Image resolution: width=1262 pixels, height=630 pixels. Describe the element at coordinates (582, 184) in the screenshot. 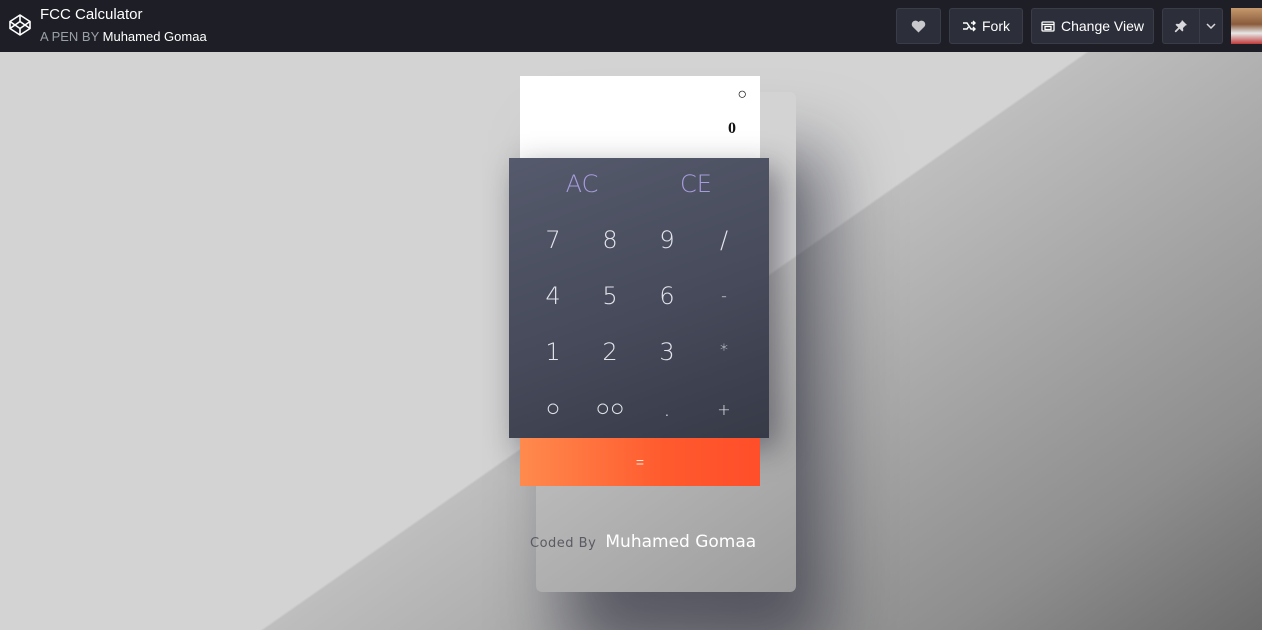

I see `all-clear-button: AC` at that location.